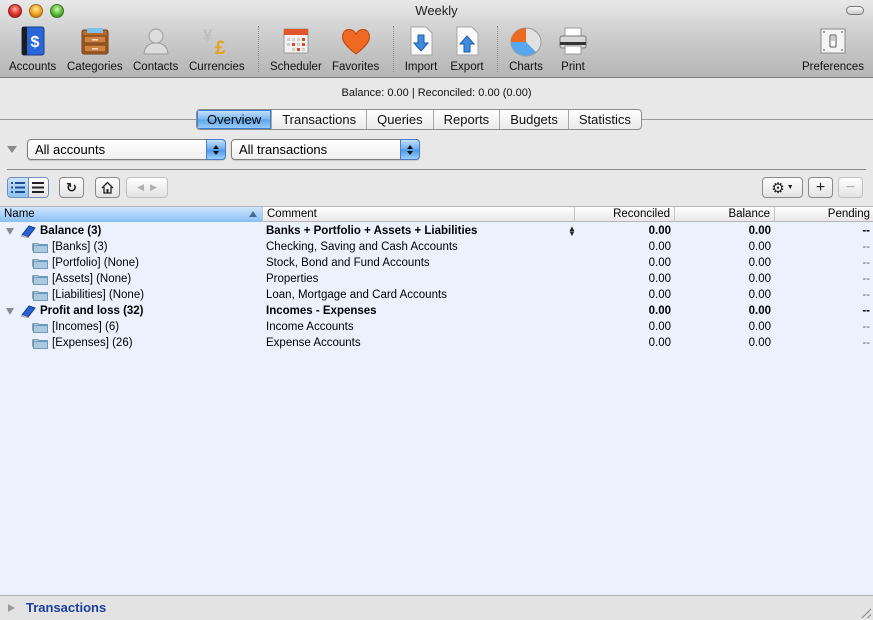 The width and height of the screenshot is (873, 620). Describe the element at coordinates (283, 149) in the screenshot. I see `transactions-filter-value: All transactions` at that location.